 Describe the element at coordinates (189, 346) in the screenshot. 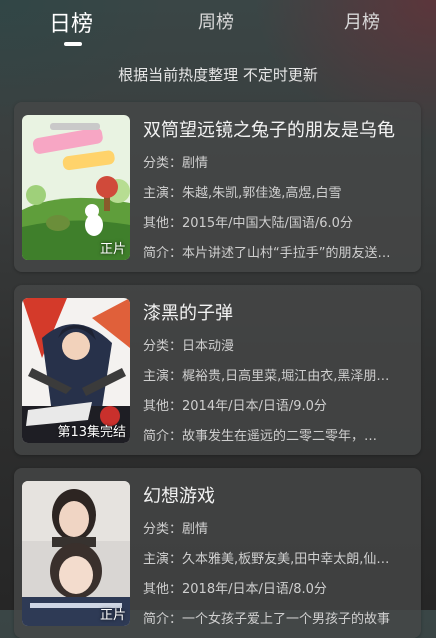

I see `item-genre: 分类：日本动漫` at that location.